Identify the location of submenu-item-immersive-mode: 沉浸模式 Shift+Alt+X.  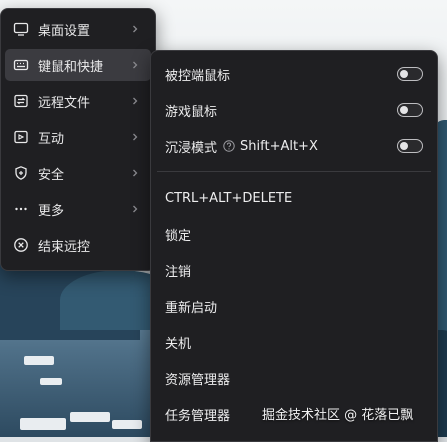
(294, 146).